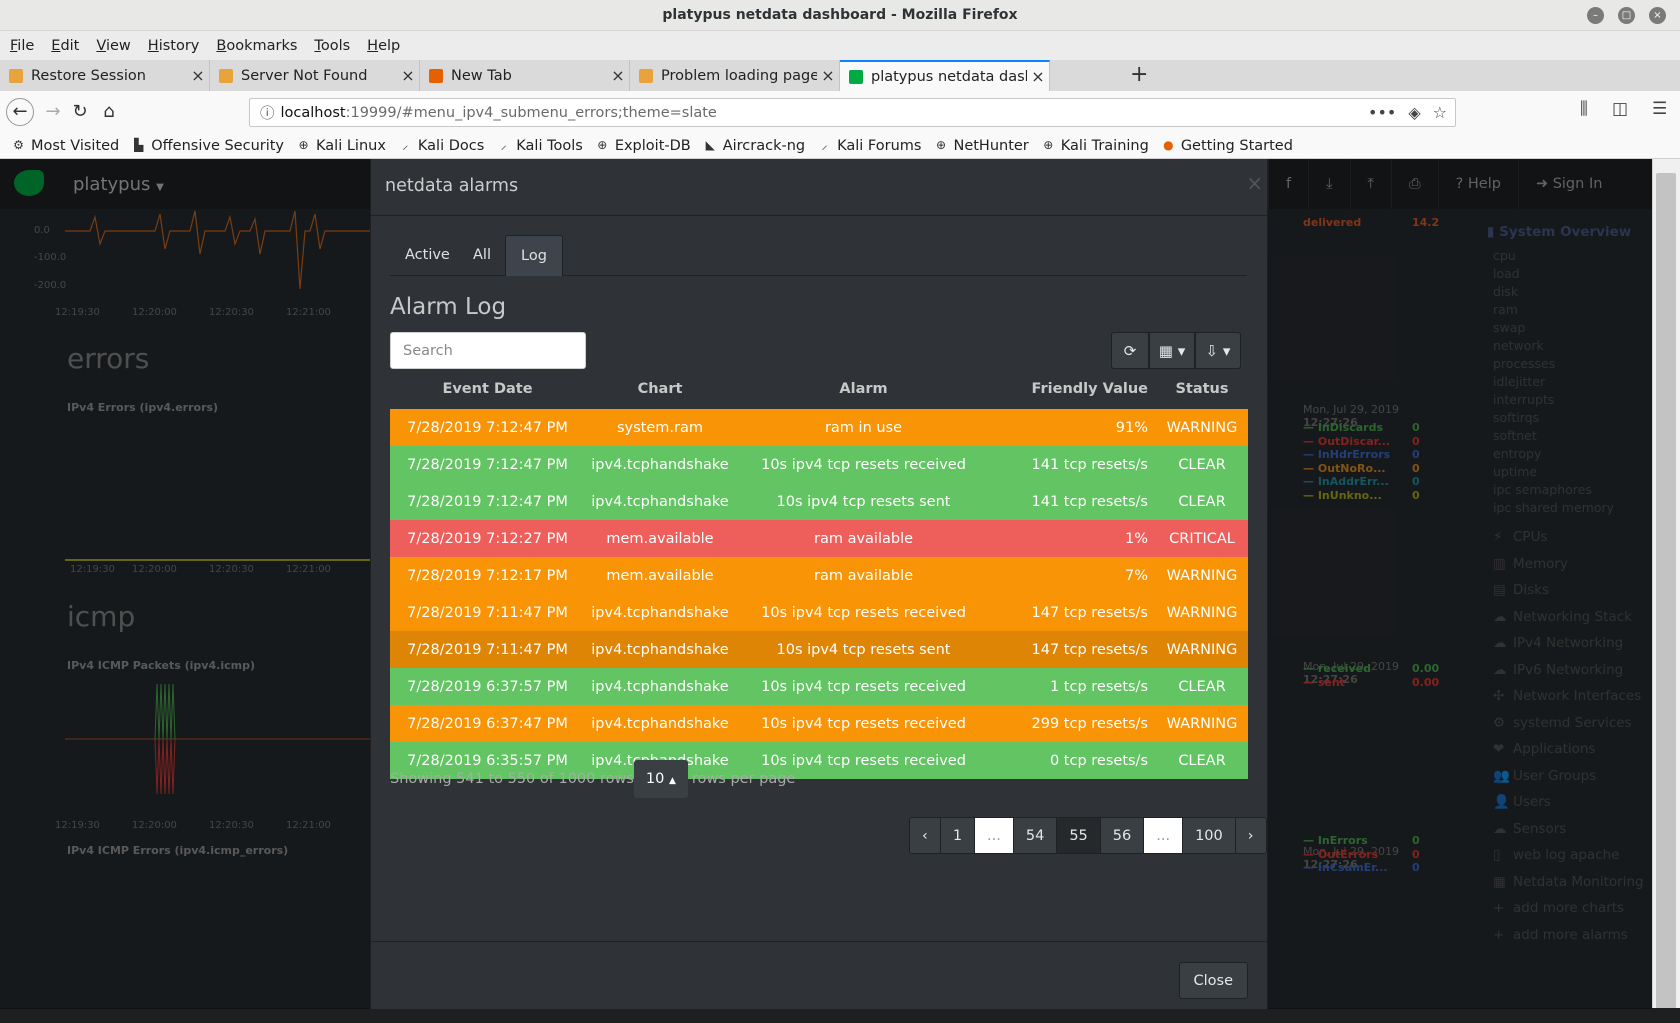 Image resolution: width=1680 pixels, height=1023 pixels. What do you see at coordinates (840, 45) in the screenshot?
I see `menu-bar: File Edit View History Bookmarks Tools Help` at bounding box center [840, 45].